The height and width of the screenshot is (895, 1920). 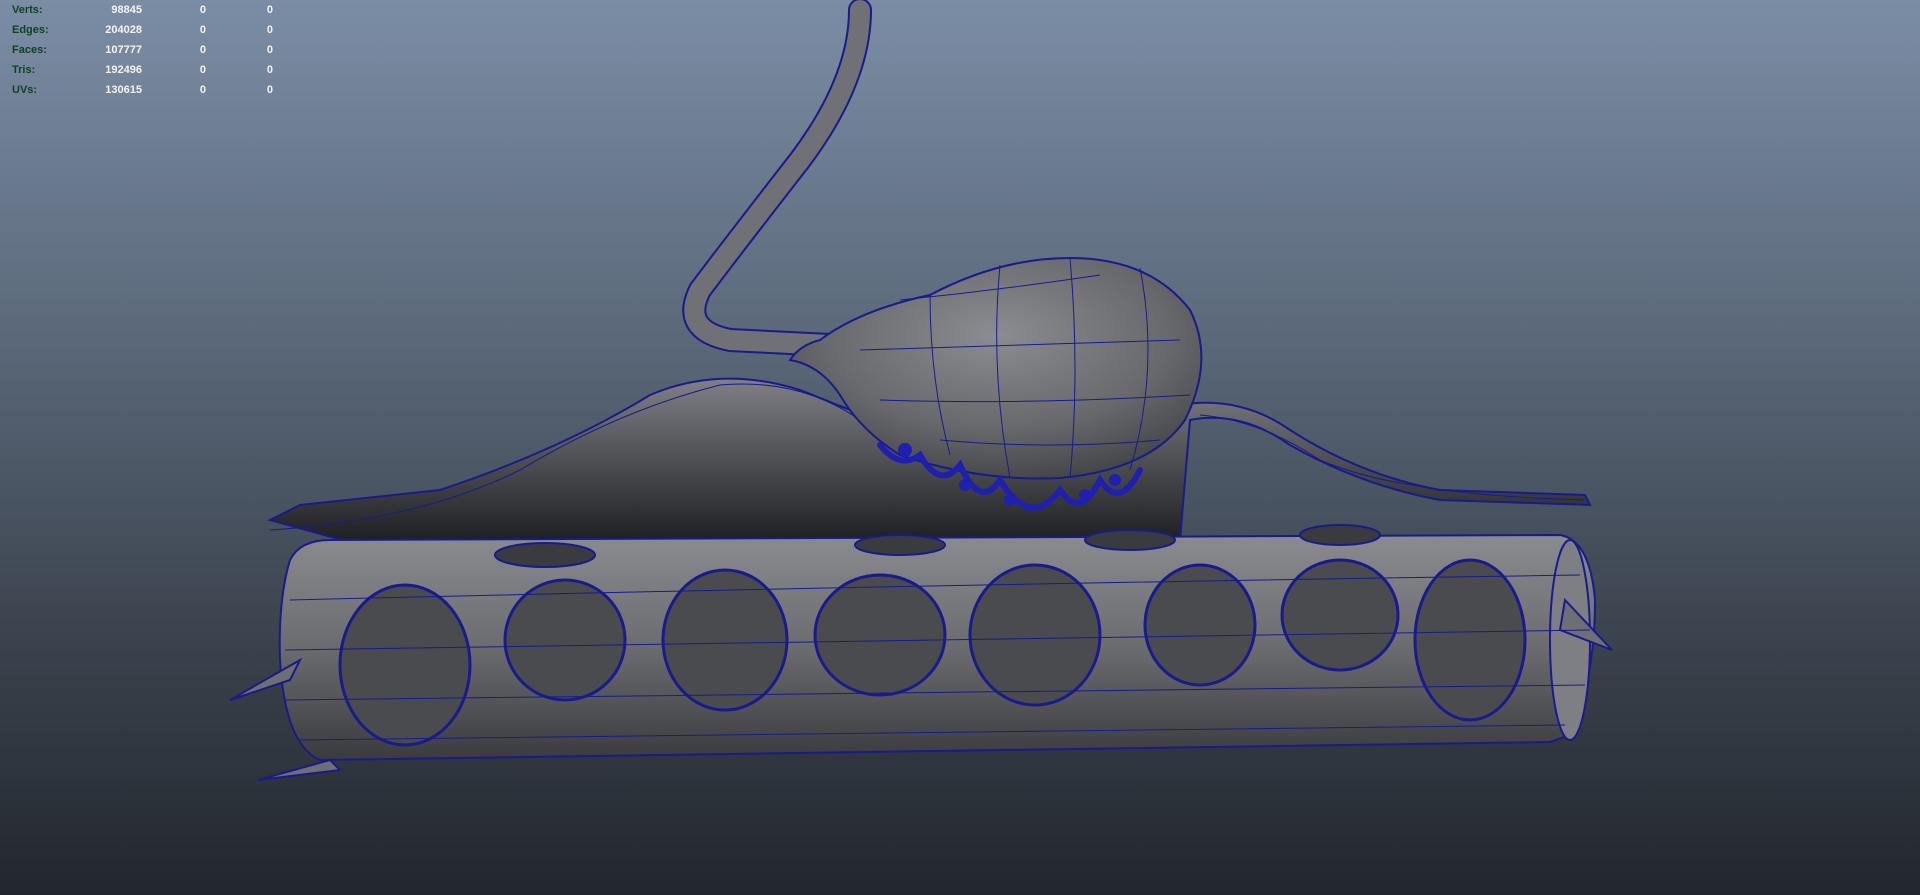 I want to click on stalk-tube, so click(x=777, y=178).